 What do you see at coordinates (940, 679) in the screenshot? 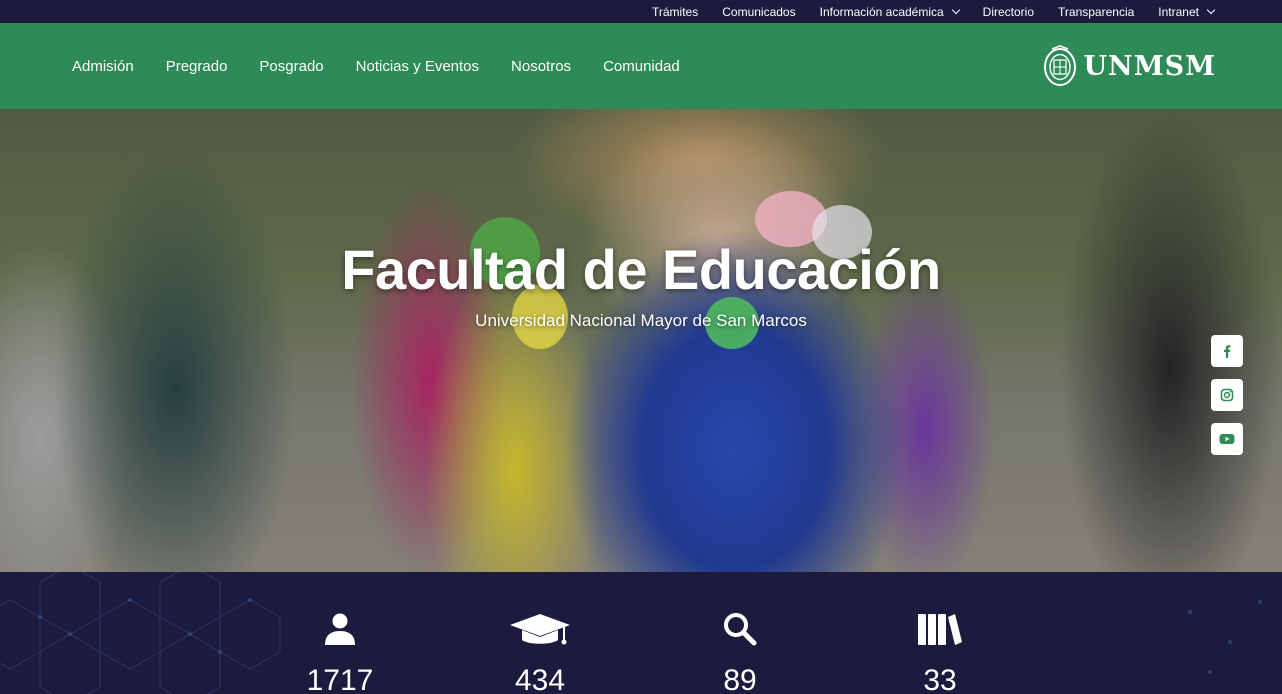
I see `stat-value: 33` at bounding box center [940, 679].